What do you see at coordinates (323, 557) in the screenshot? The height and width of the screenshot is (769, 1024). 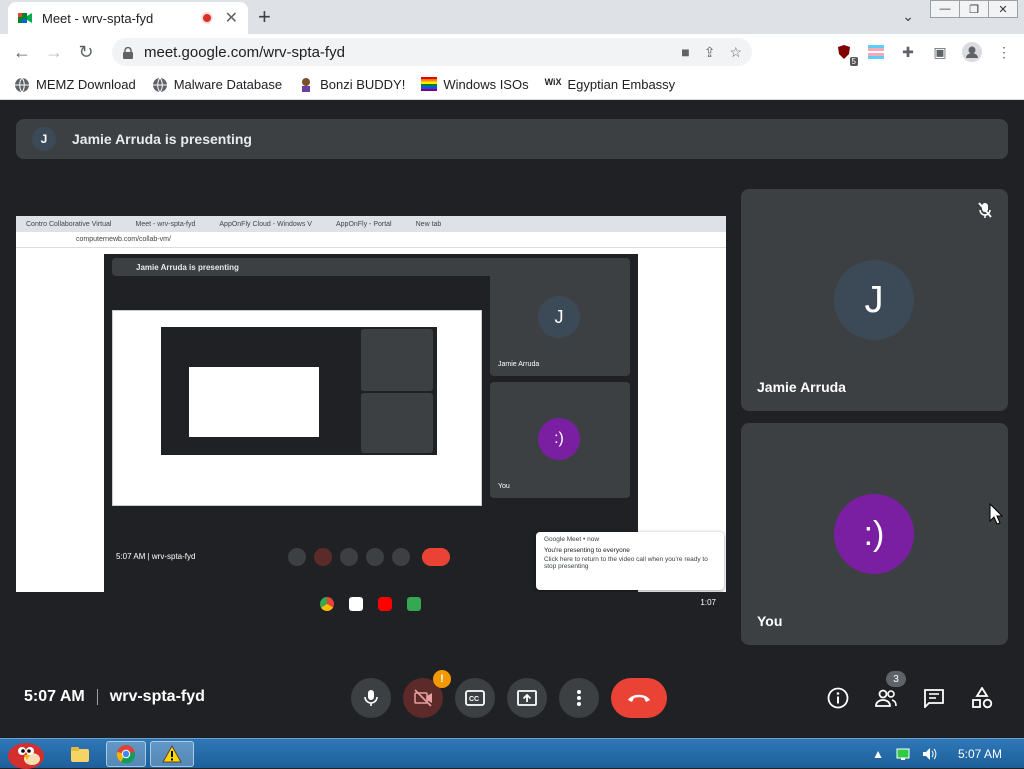 I see `shared-camera-button` at bounding box center [323, 557].